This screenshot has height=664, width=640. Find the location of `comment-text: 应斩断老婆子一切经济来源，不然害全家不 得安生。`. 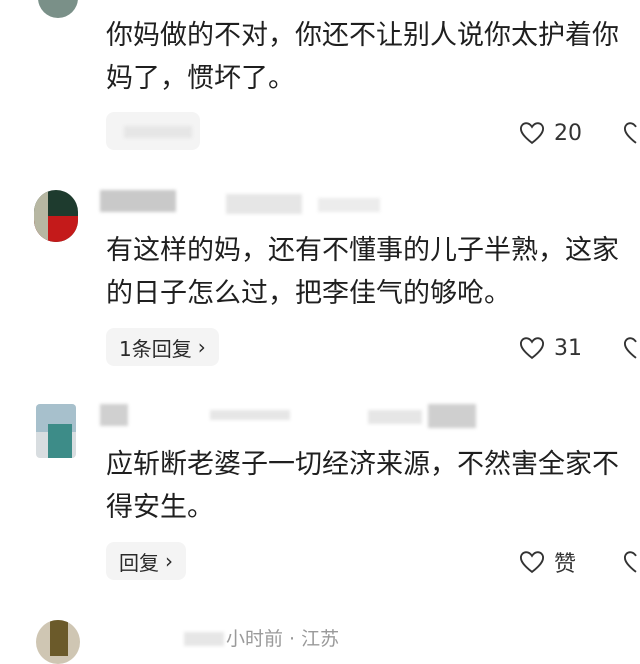

comment-text: 应斩断老婆子一切经济来源，不然害全家不 得安生。 is located at coordinates (373, 486).